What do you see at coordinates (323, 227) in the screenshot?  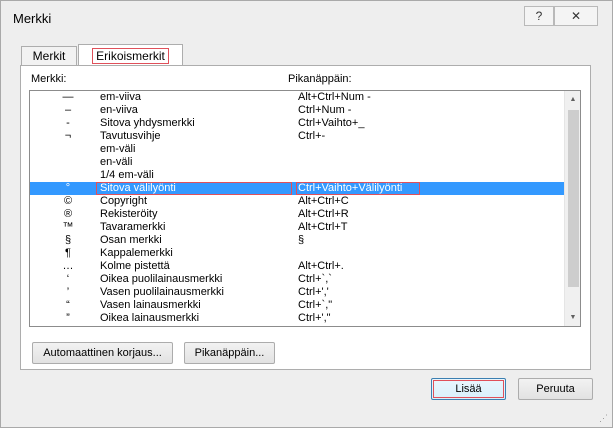 I see `row-shortcut: Alt+Ctrl+T` at bounding box center [323, 227].